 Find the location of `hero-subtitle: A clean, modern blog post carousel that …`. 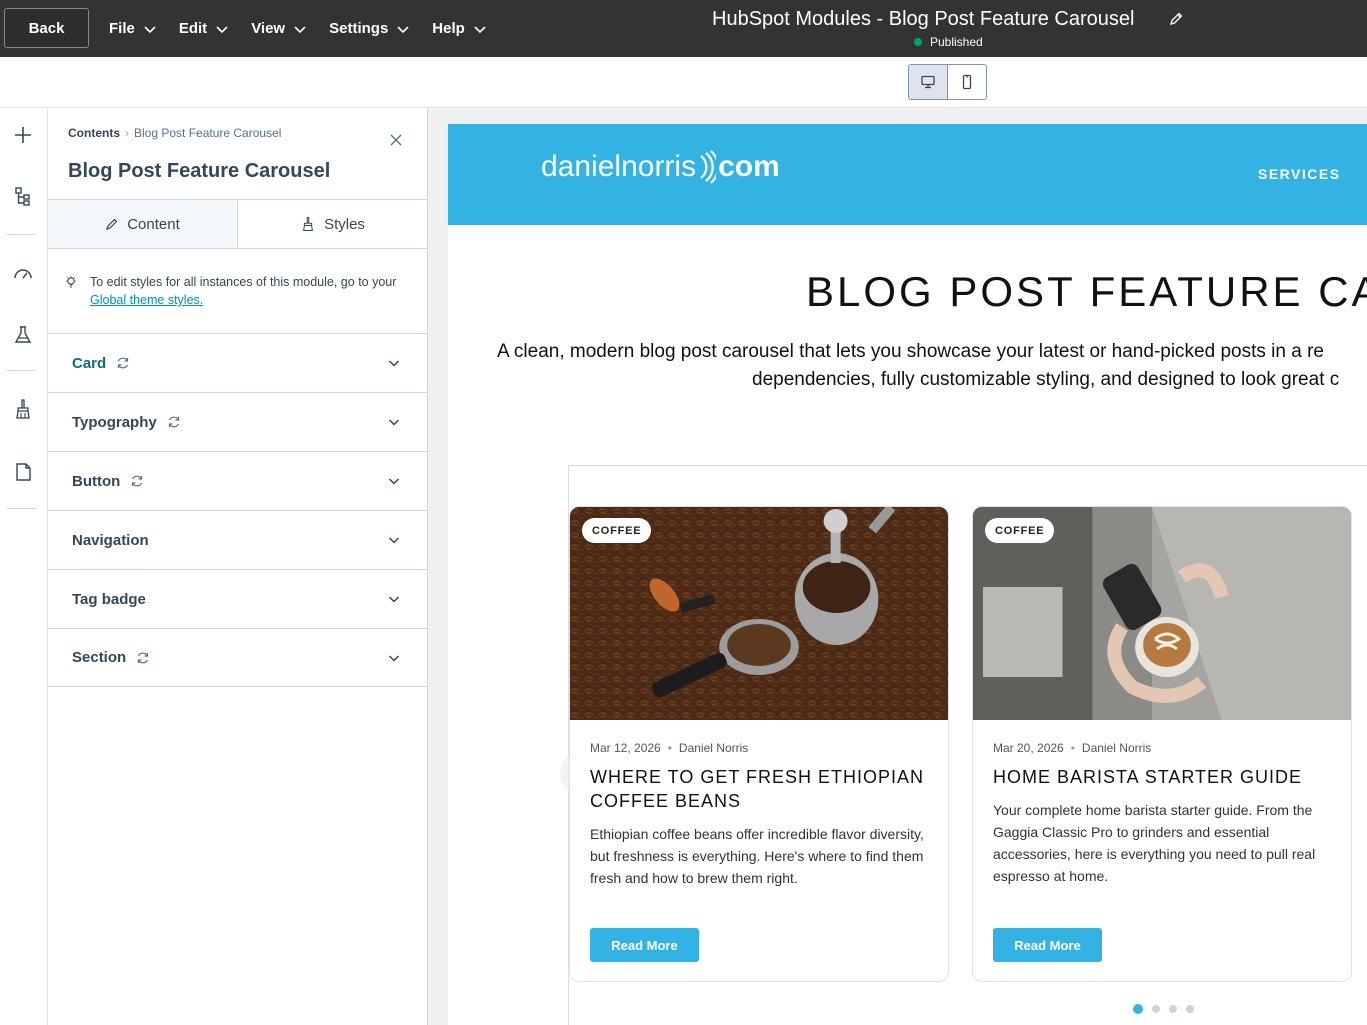

hero-subtitle: A clean, modern blog post carousel that … is located at coordinates (926, 366).